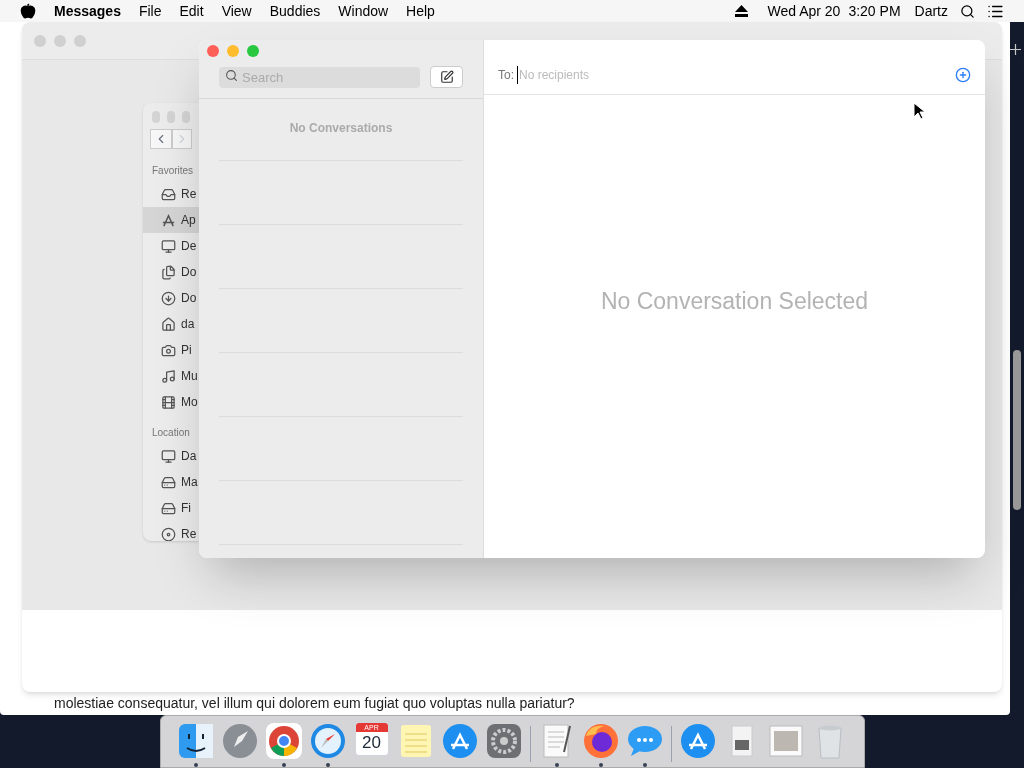 This screenshot has width=1024, height=768. I want to click on sidebar-item: Da, so click(171, 456).